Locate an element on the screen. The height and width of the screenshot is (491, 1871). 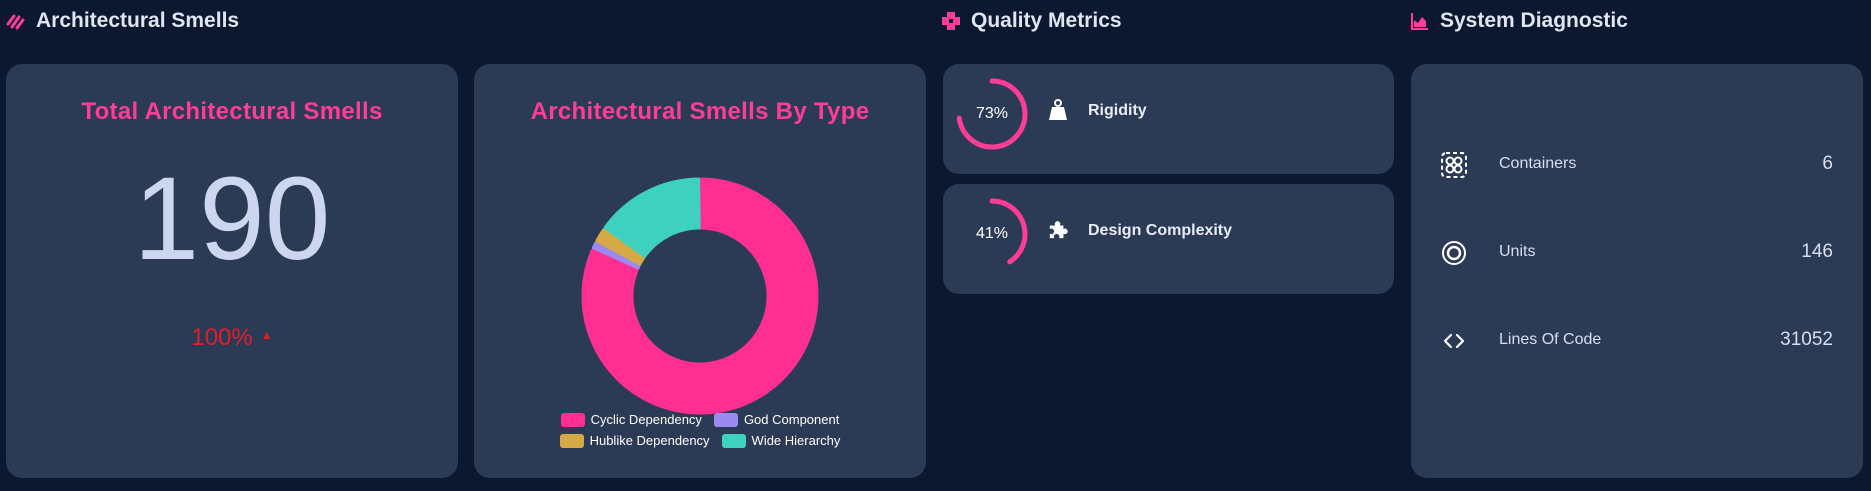
diagnostic-row-units: Units 146 is located at coordinates (1637, 252).